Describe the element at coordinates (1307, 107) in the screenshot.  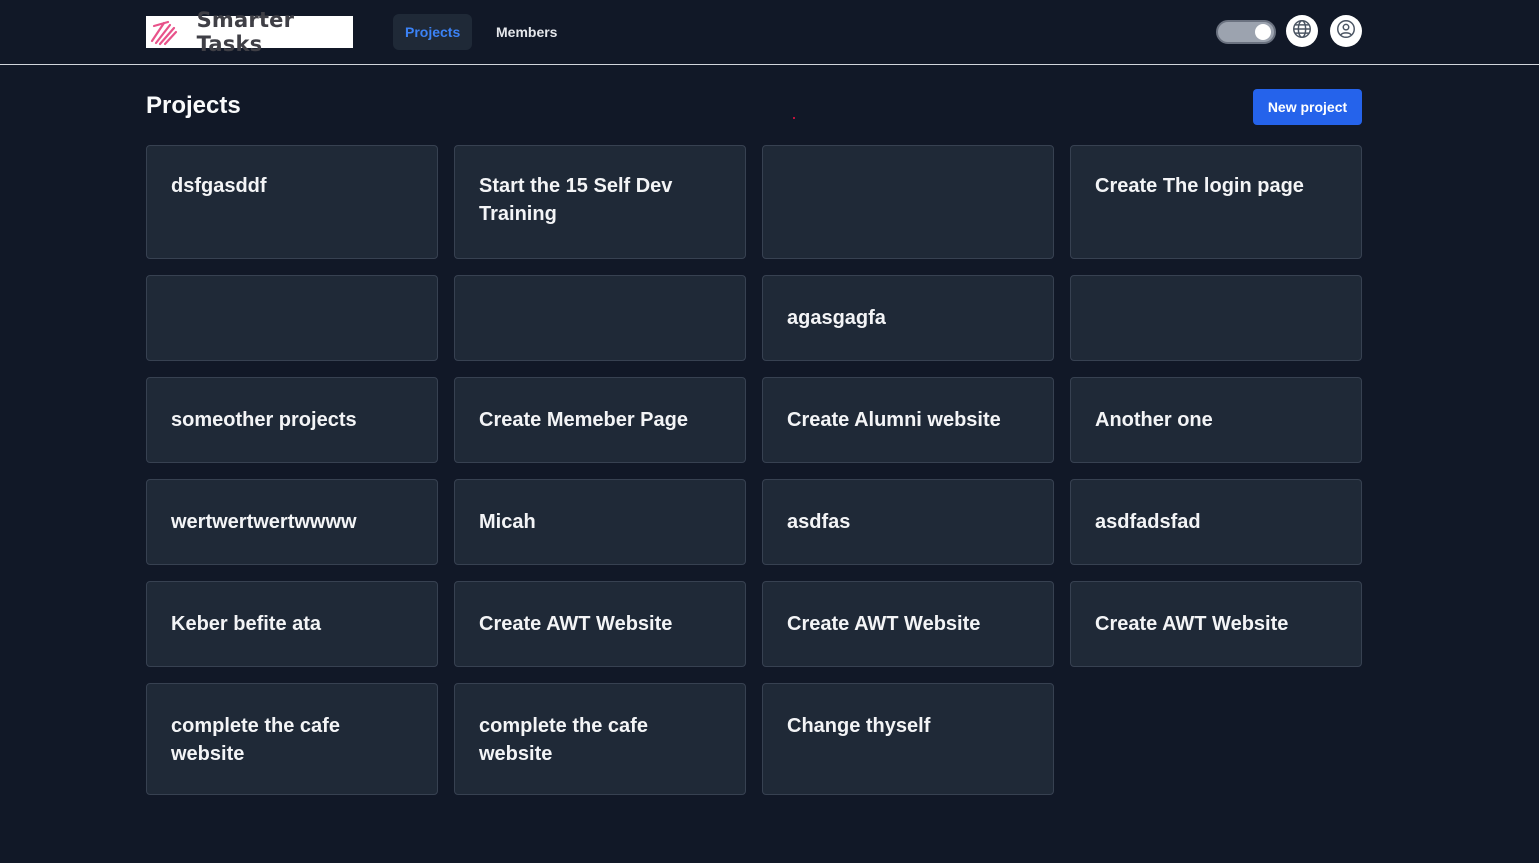
I see `new-project-button: New project` at that location.